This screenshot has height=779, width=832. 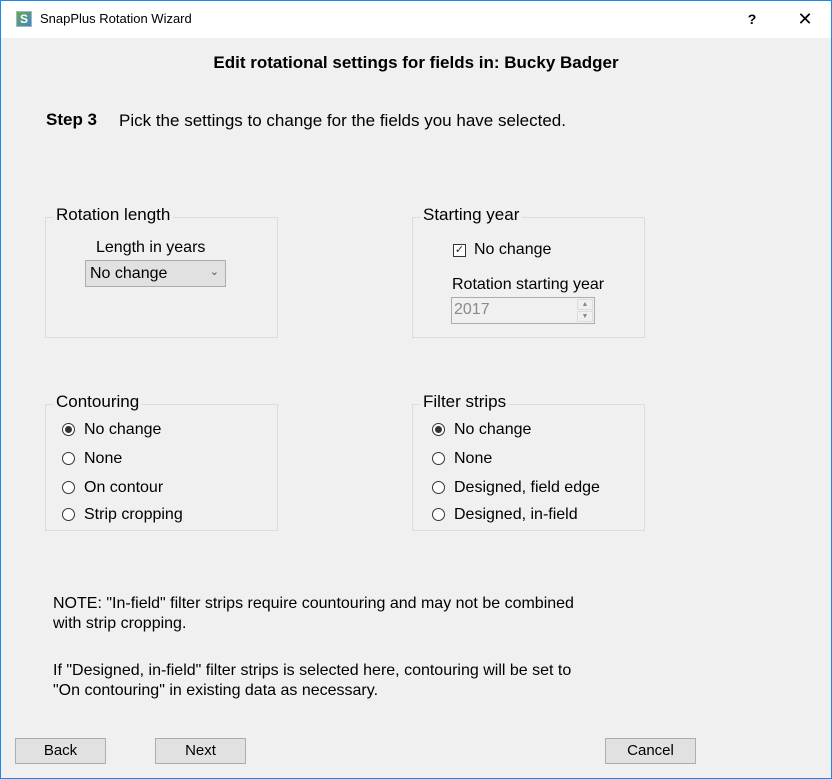 I want to click on contouring-option-label: None, so click(x=103, y=459).